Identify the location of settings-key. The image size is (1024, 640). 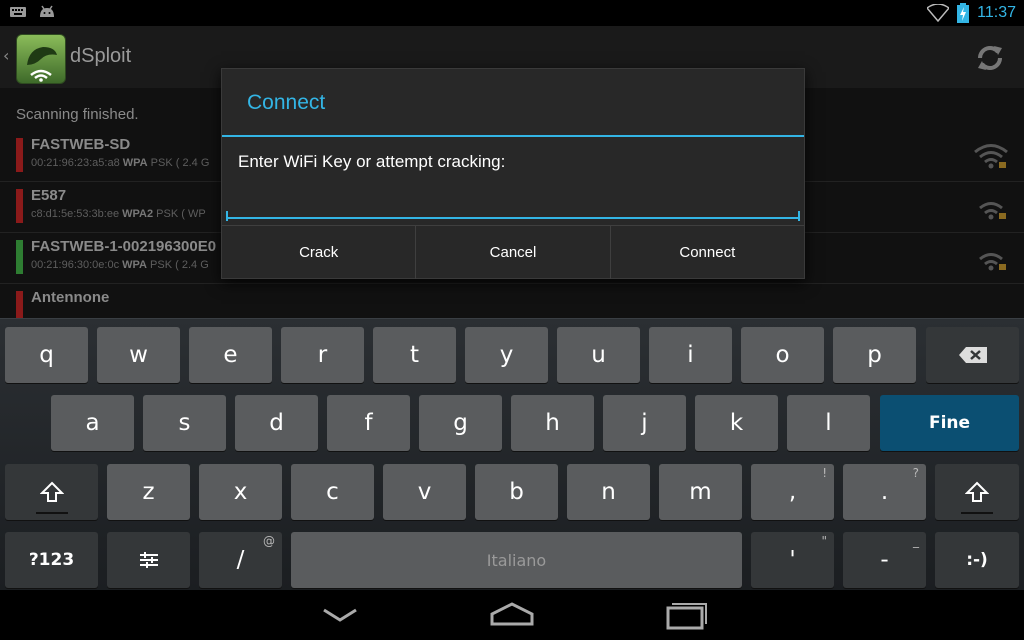
(148, 560).